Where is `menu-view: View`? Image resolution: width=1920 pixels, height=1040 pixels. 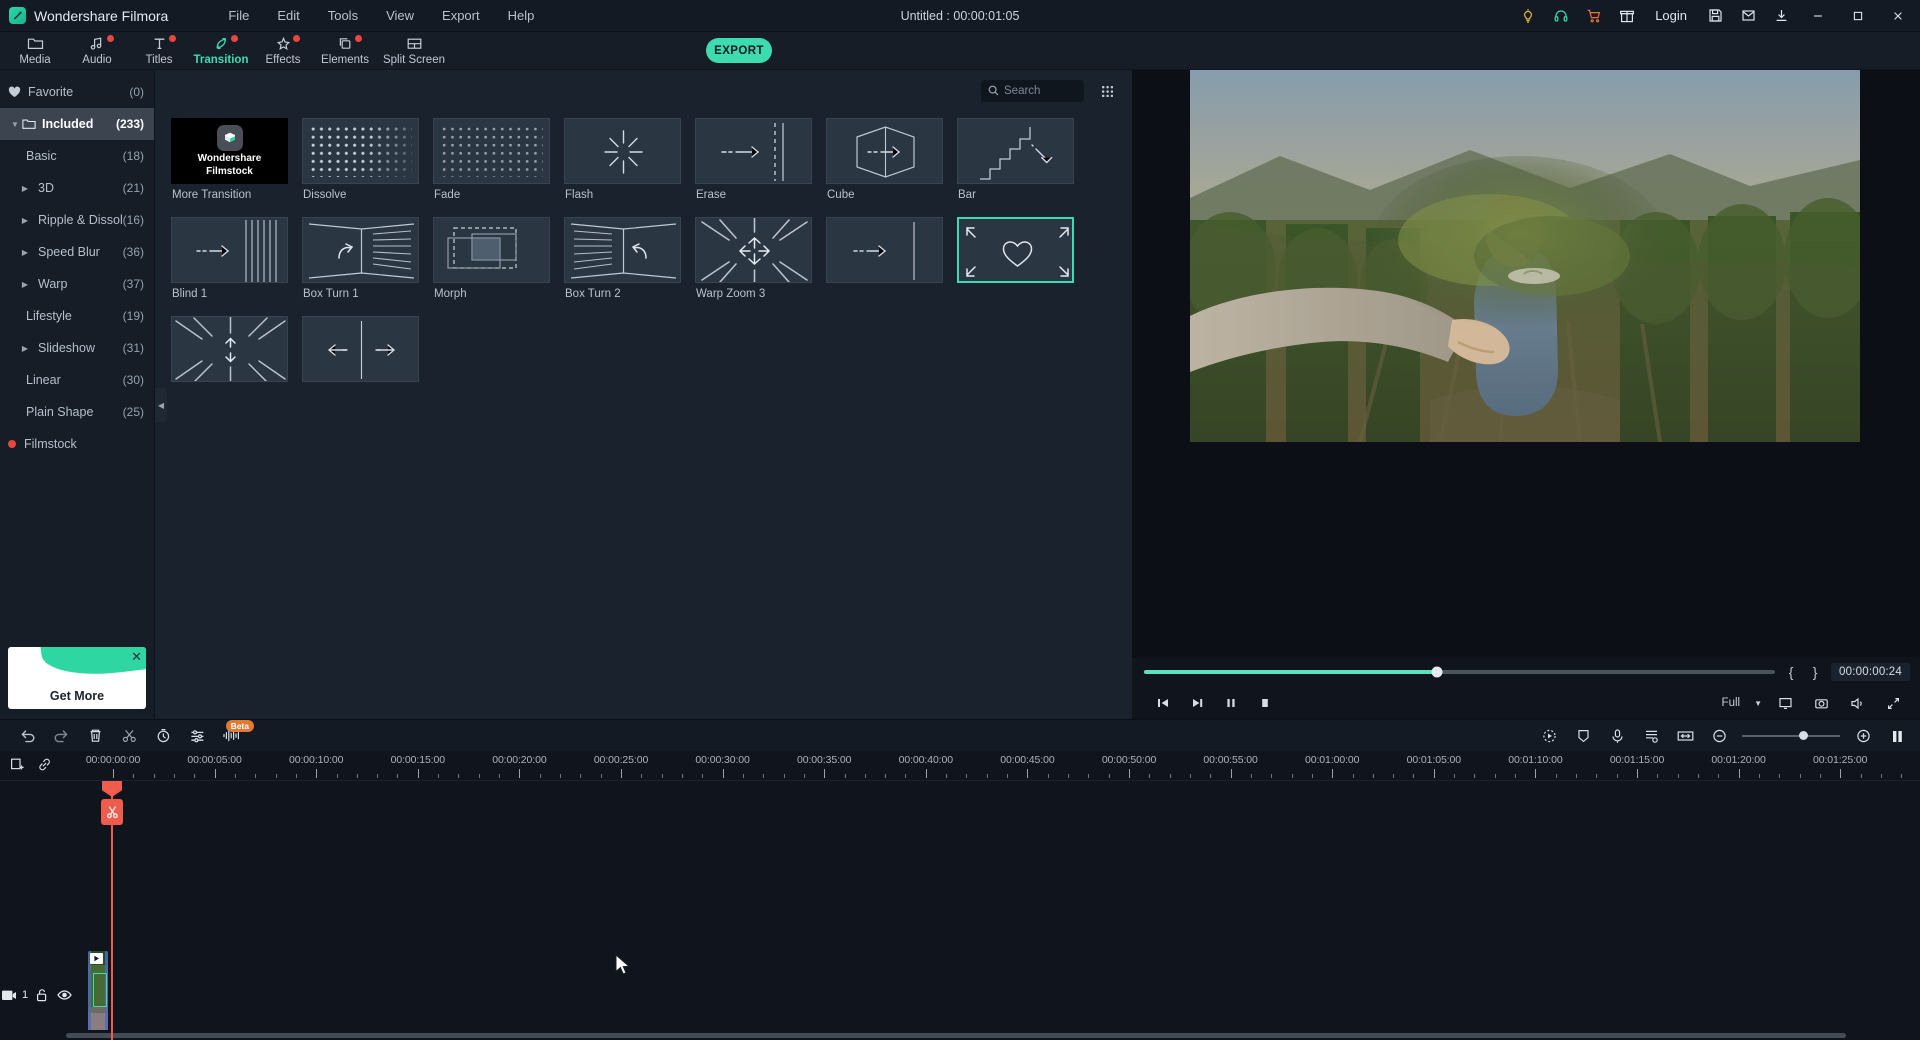
menu-view: View is located at coordinates (400, 16).